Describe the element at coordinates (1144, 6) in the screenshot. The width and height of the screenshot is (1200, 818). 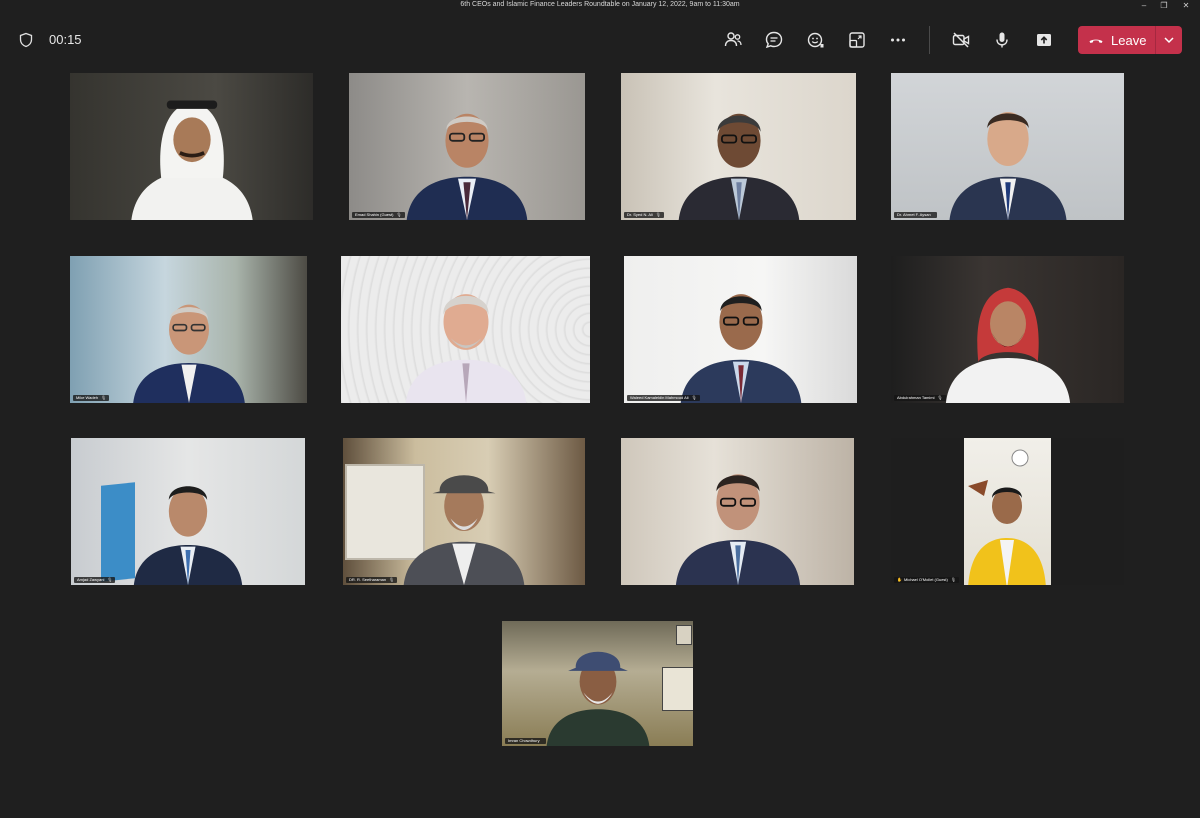
I see `minimize-button: –` at that location.